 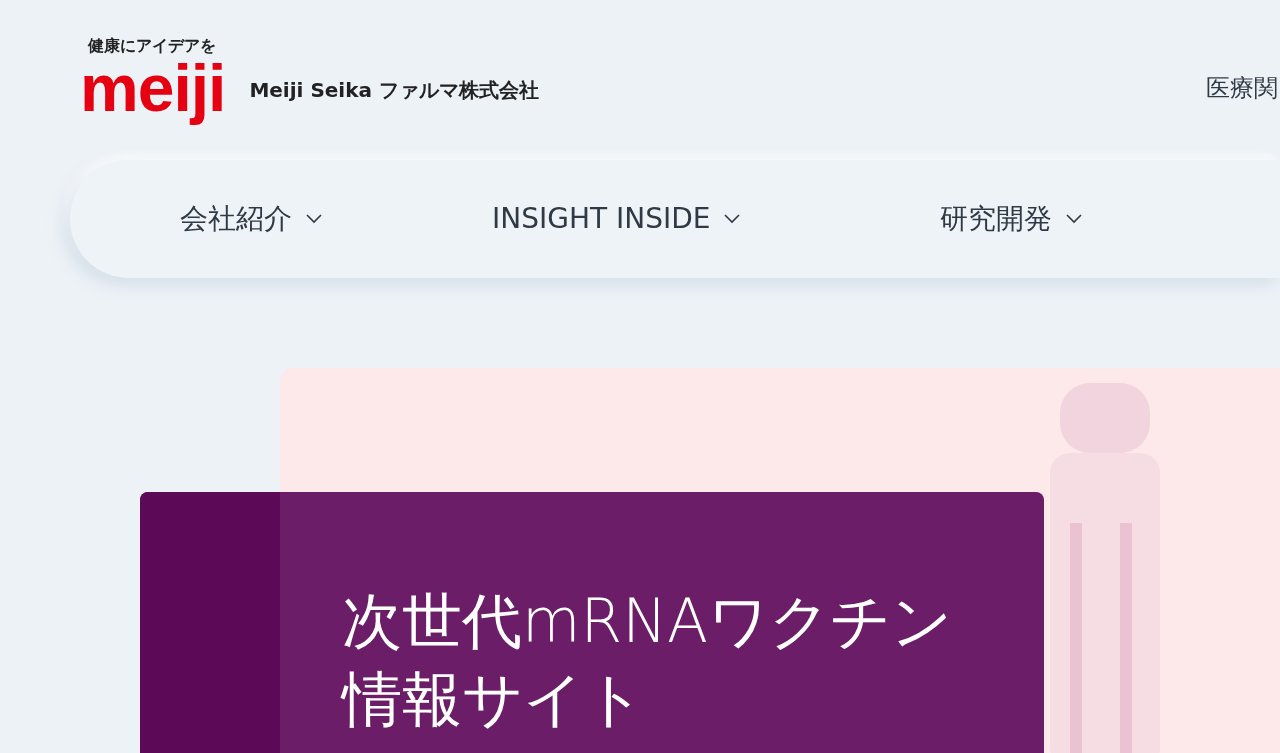 What do you see at coordinates (1242, 88) in the screenshot?
I see `nav-link: 医療関` at bounding box center [1242, 88].